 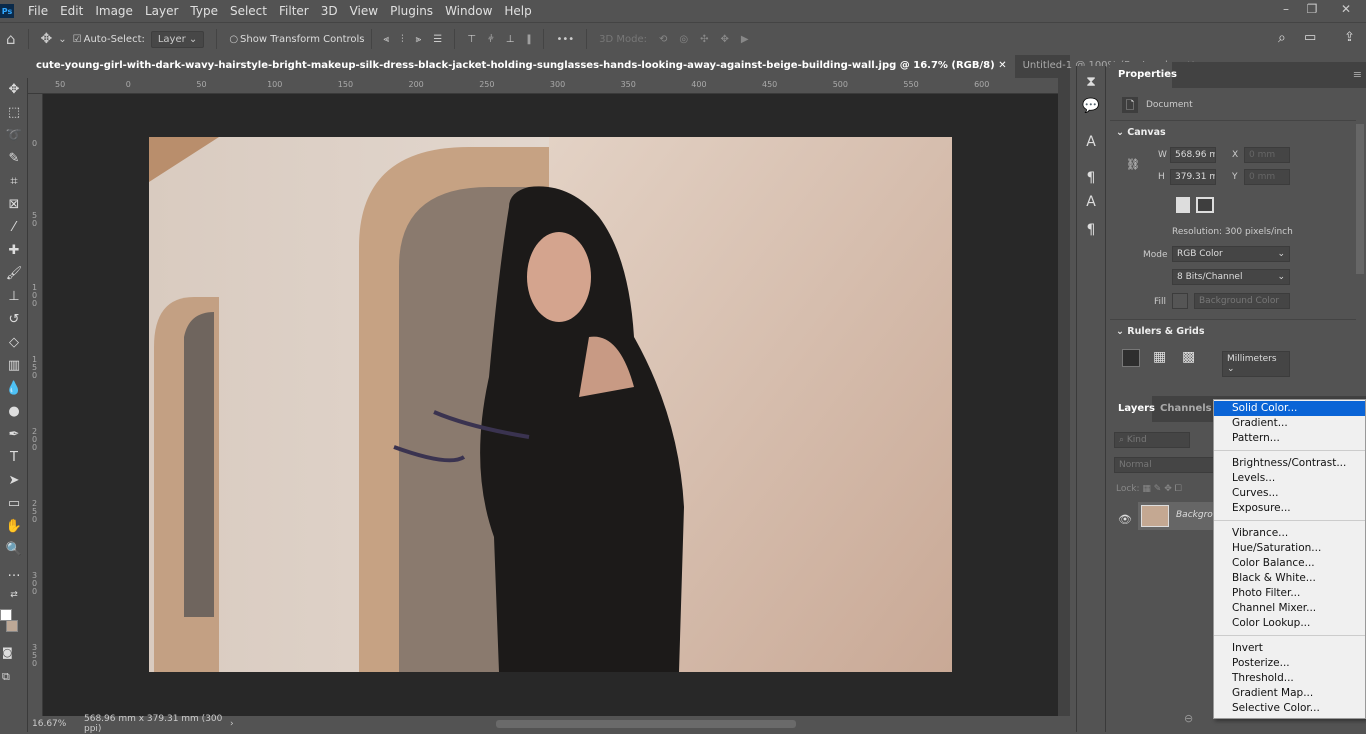 I want to click on horizontal-scrollbar, so click(x=646, y=724).